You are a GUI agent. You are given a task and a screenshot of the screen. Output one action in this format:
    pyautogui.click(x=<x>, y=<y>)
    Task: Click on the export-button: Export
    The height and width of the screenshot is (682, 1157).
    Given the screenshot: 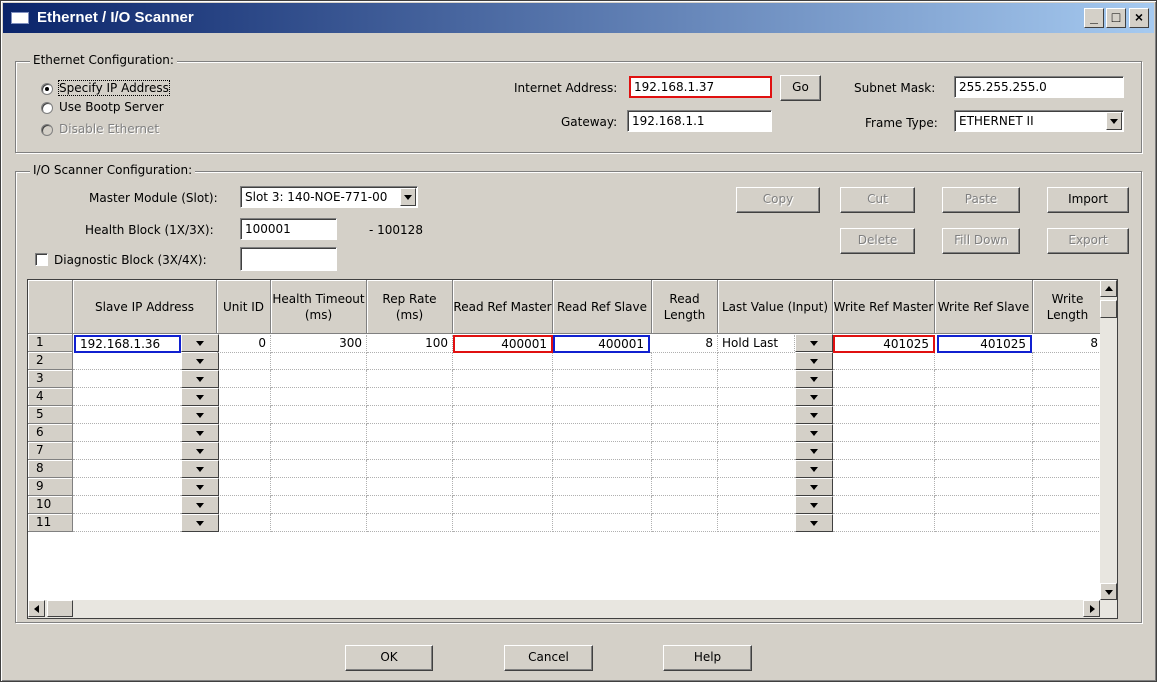 What is the action you would take?
    pyautogui.click(x=1088, y=241)
    